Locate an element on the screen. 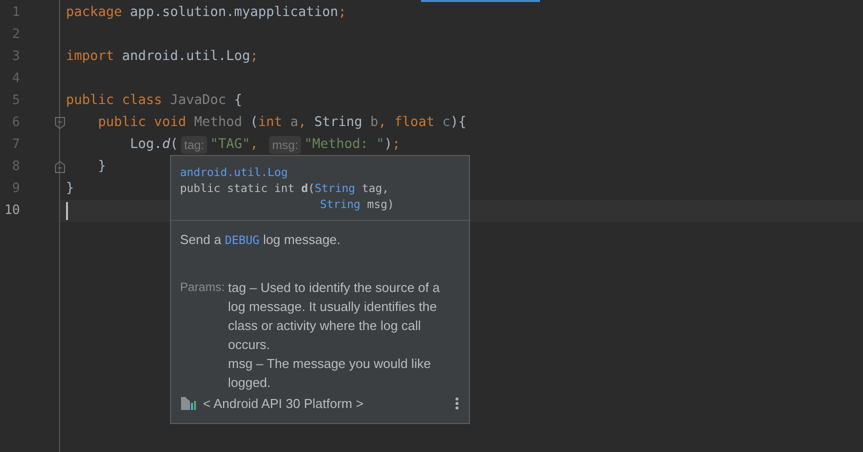  line-number: 10 is located at coordinates (11, 211).